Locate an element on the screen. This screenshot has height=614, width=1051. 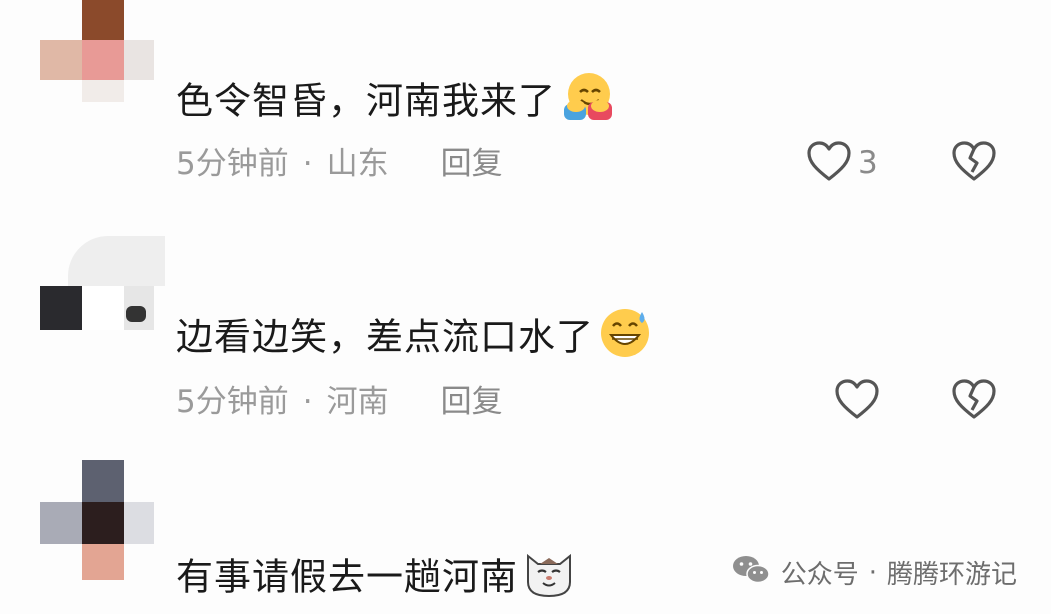
comment-location: 河南 is located at coordinates (357, 402).